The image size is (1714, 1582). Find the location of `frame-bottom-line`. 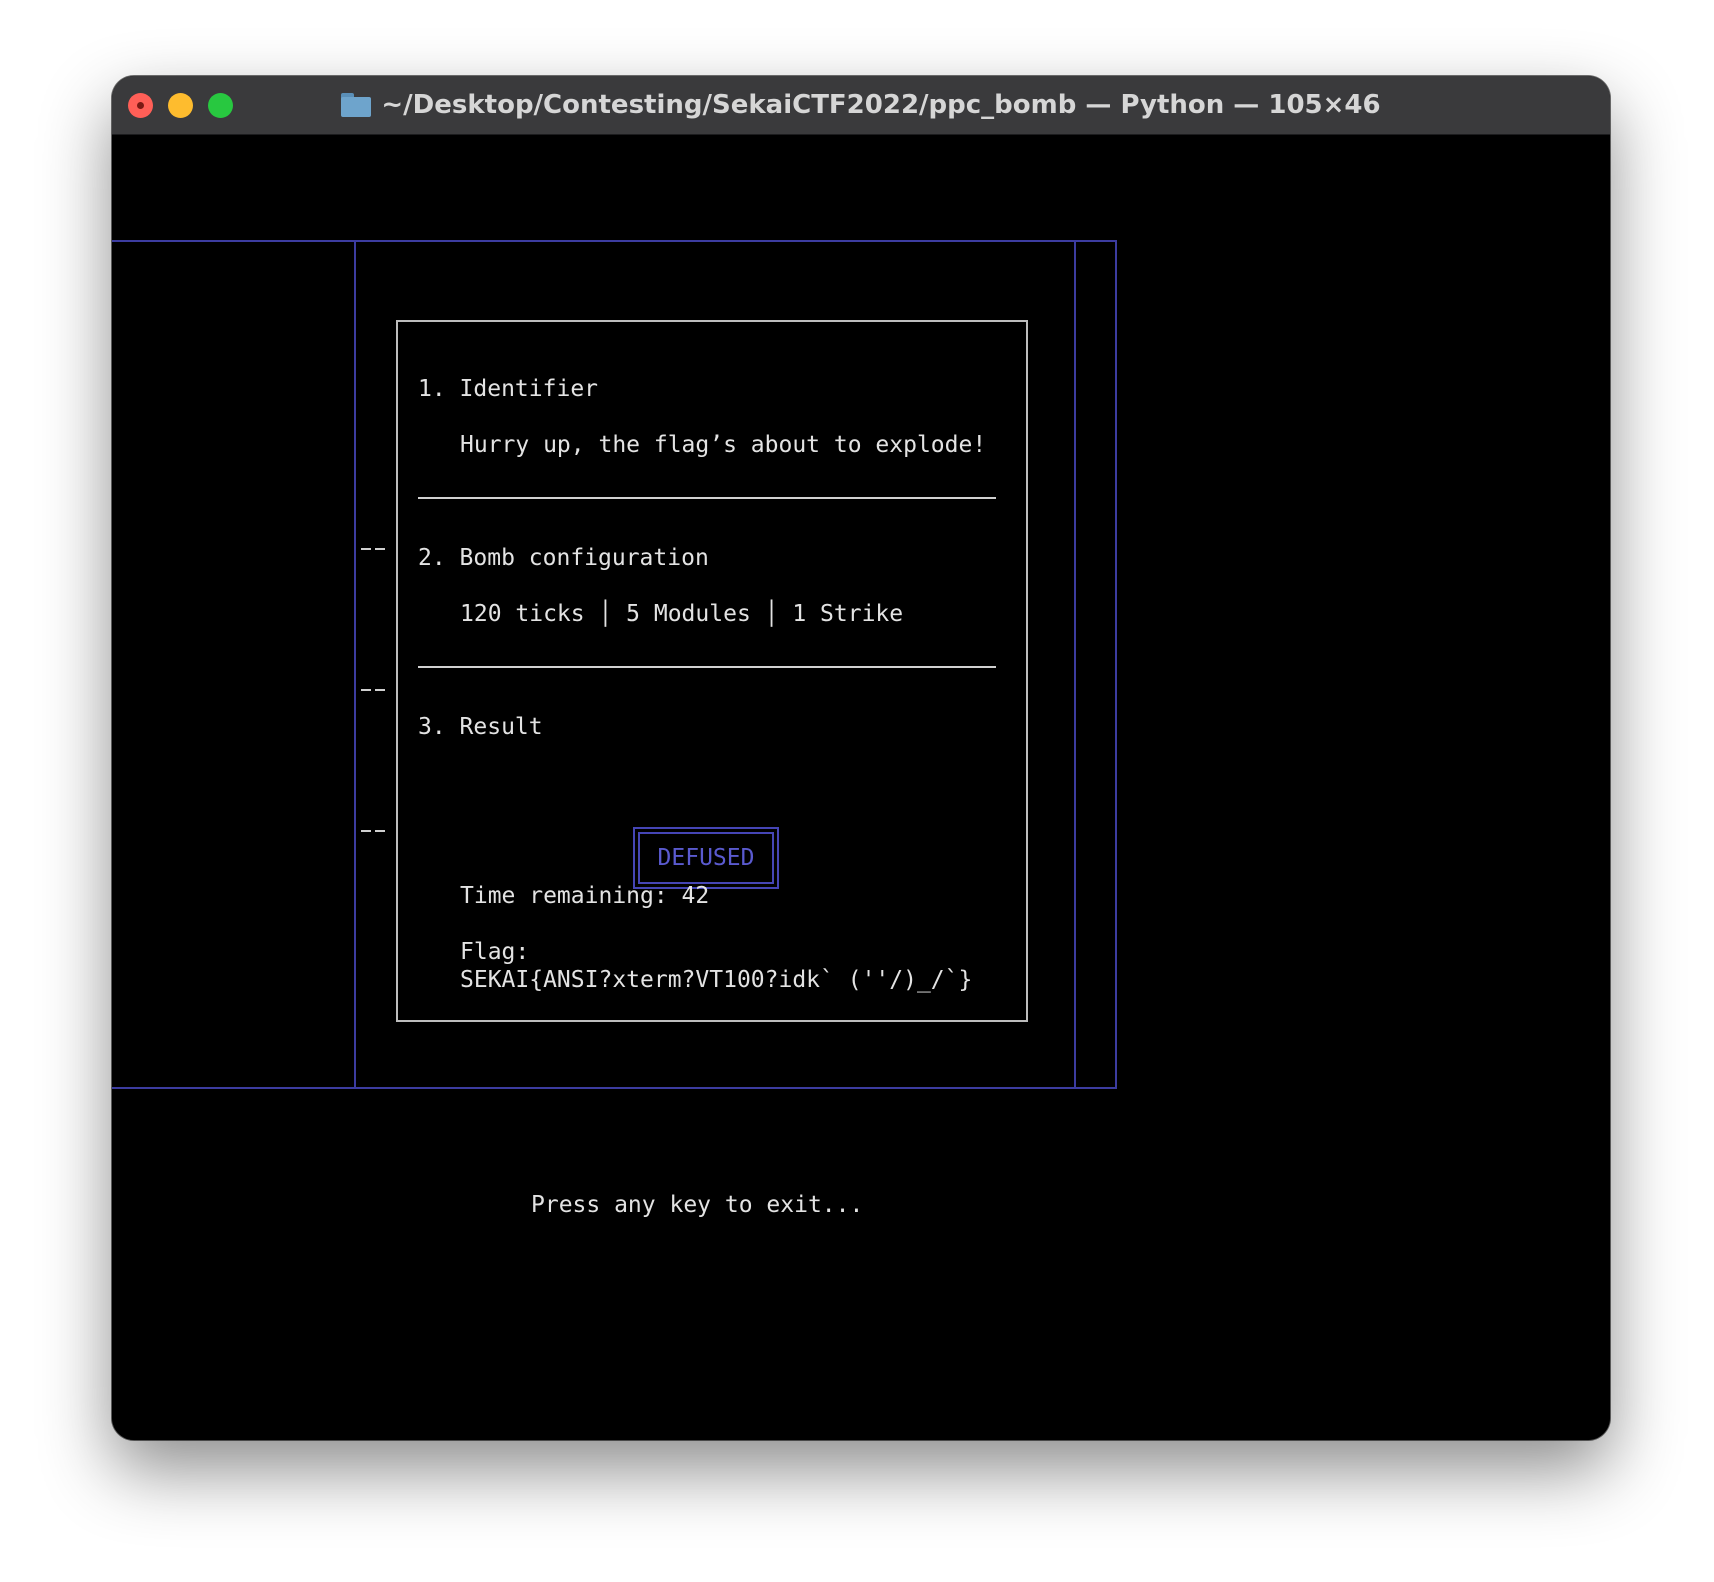

frame-bottom-line is located at coordinates (614, 1088).